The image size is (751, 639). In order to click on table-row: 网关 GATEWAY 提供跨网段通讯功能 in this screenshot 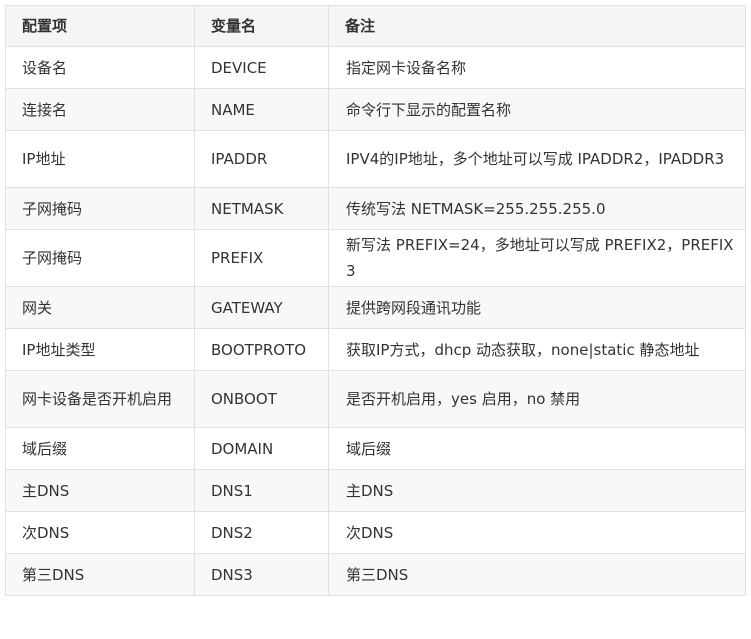, I will do `click(375, 307)`.